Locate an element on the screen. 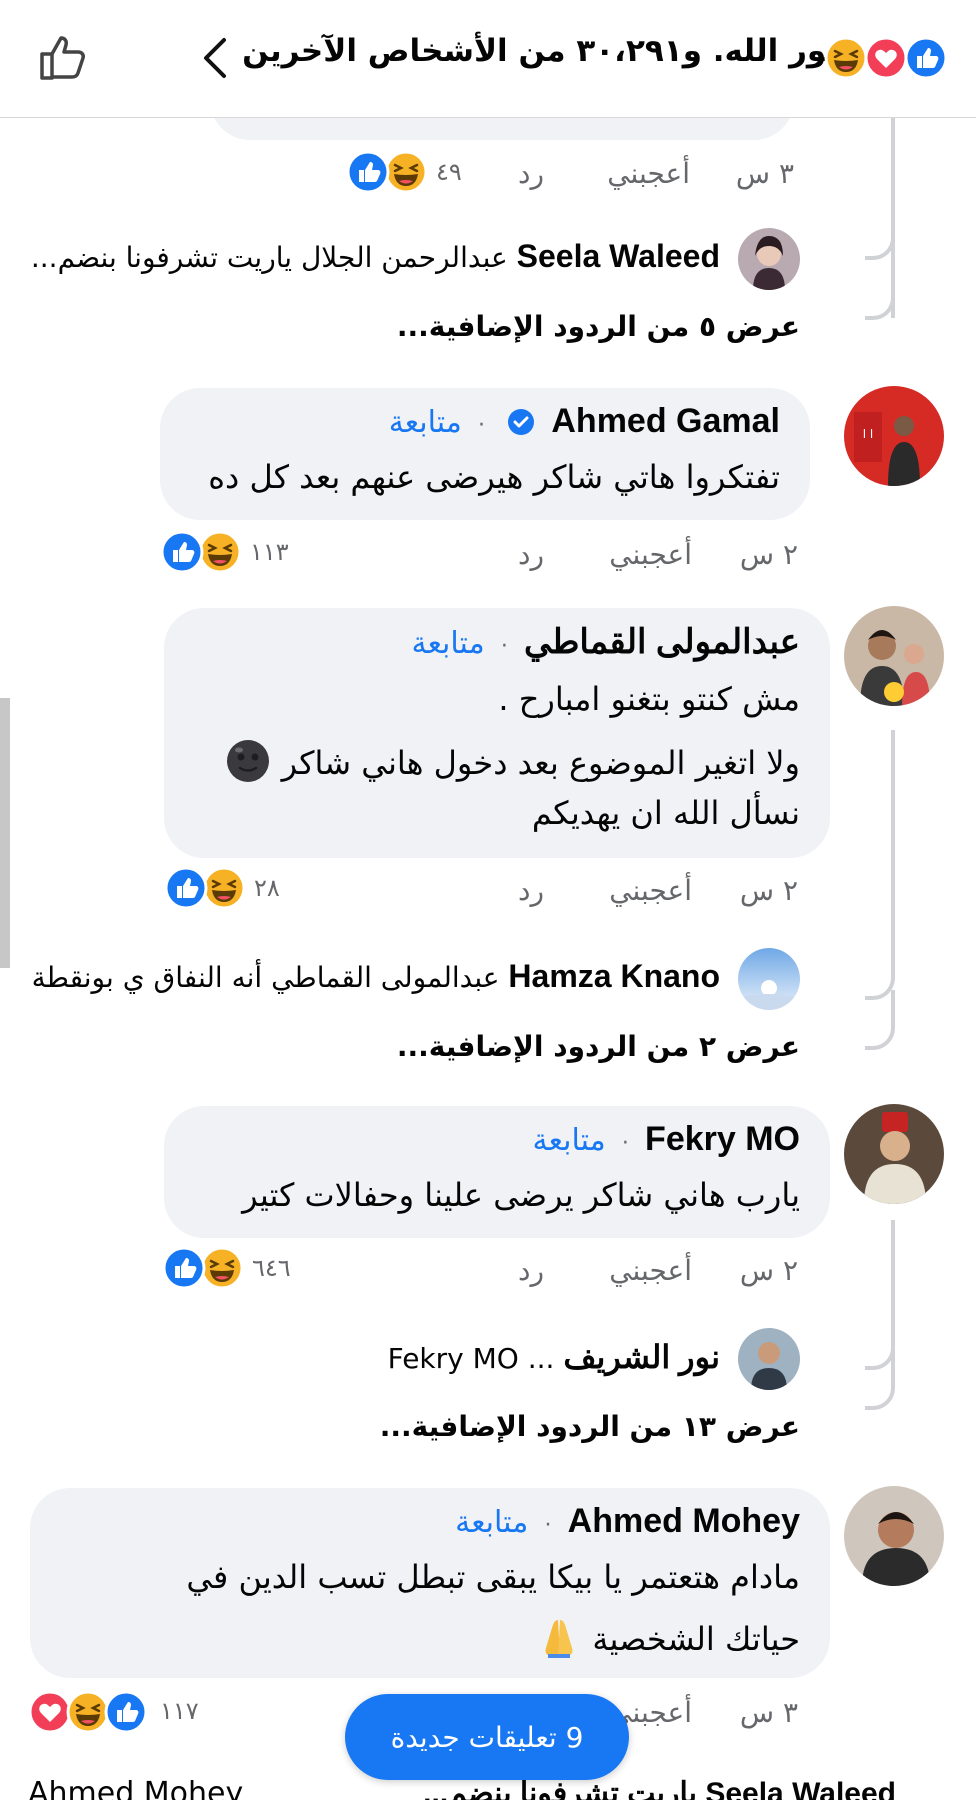  reaction-count: ١١٣ is located at coordinates (269, 552).